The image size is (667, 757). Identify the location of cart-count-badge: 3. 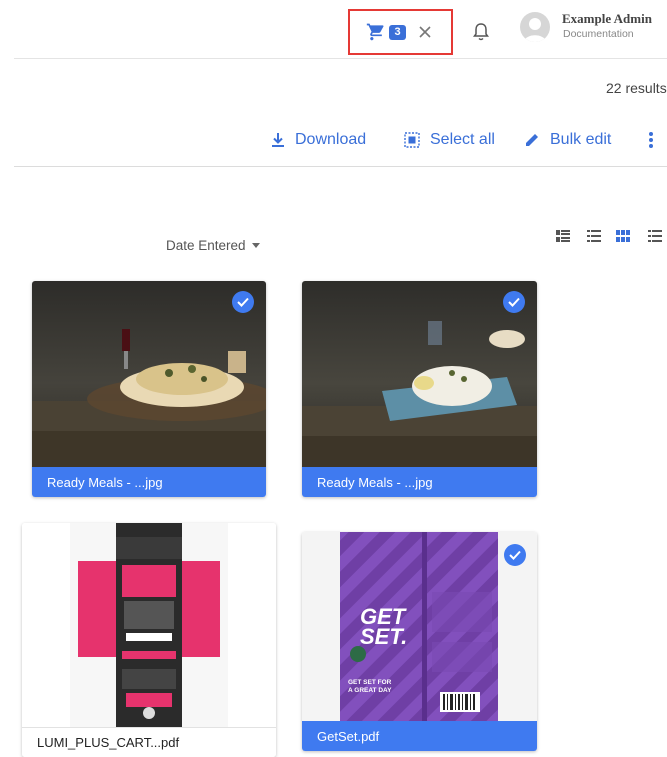
(397, 32).